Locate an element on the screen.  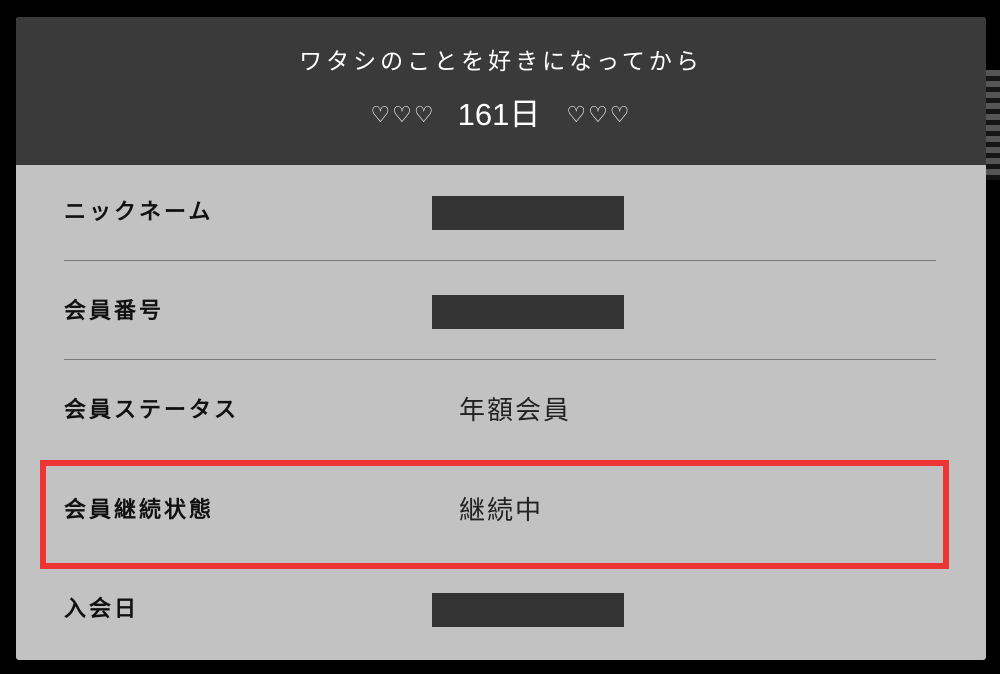
hearts-right-icon: ♡♡♡ is located at coordinates (599, 115).